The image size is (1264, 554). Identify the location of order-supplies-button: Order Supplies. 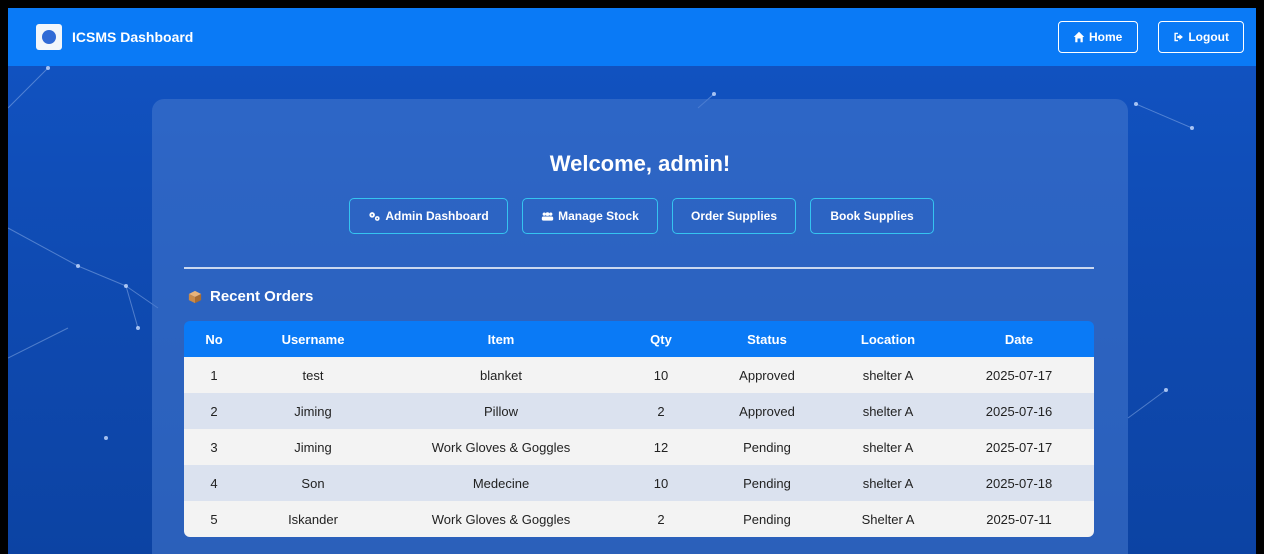
(734, 216).